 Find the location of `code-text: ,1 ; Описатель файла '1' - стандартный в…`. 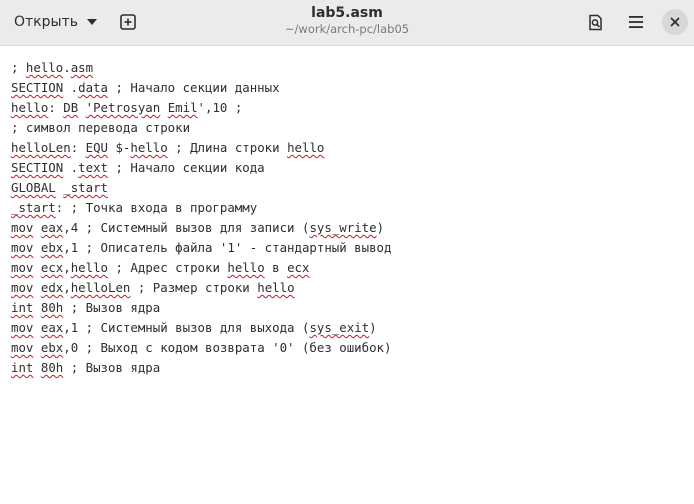

code-text: ,1 ; Описатель файла '1' - стандартный в… is located at coordinates (227, 247).